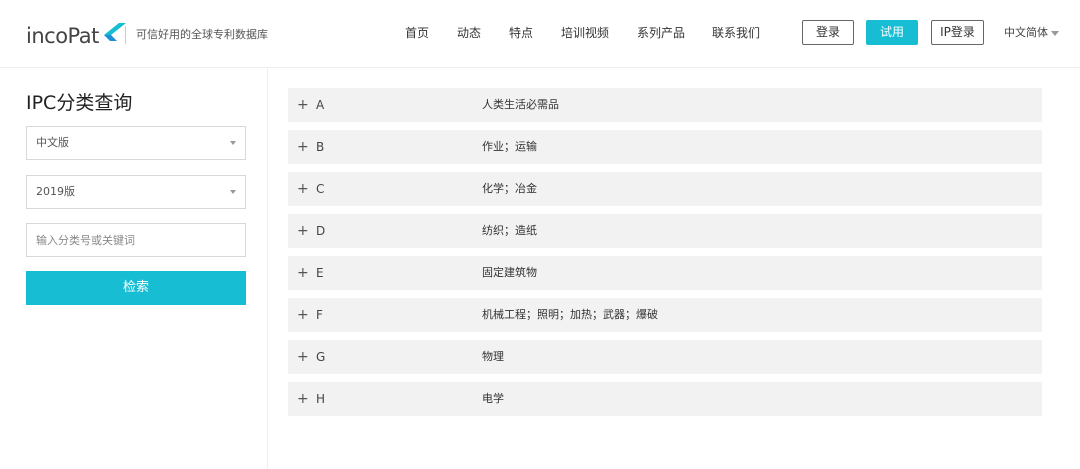 The image size is (1080, 469). Describe the element at coordinates (114, 32) in the screenshot. I see `incopat-logo-mark-icon` at that location.